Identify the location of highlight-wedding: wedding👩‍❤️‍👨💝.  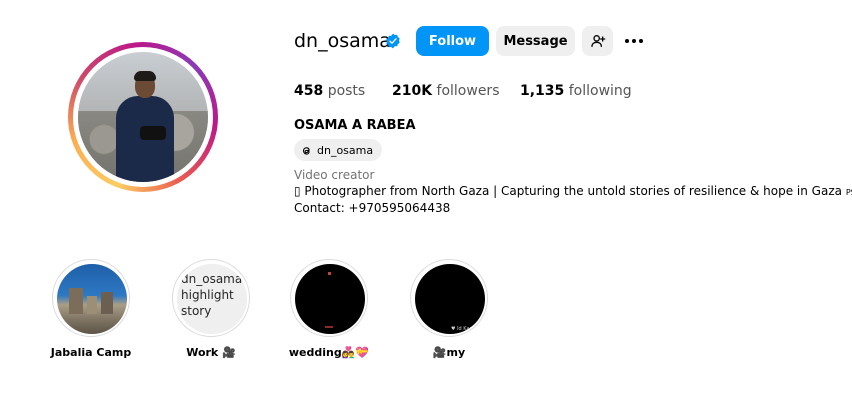
(329, 314).